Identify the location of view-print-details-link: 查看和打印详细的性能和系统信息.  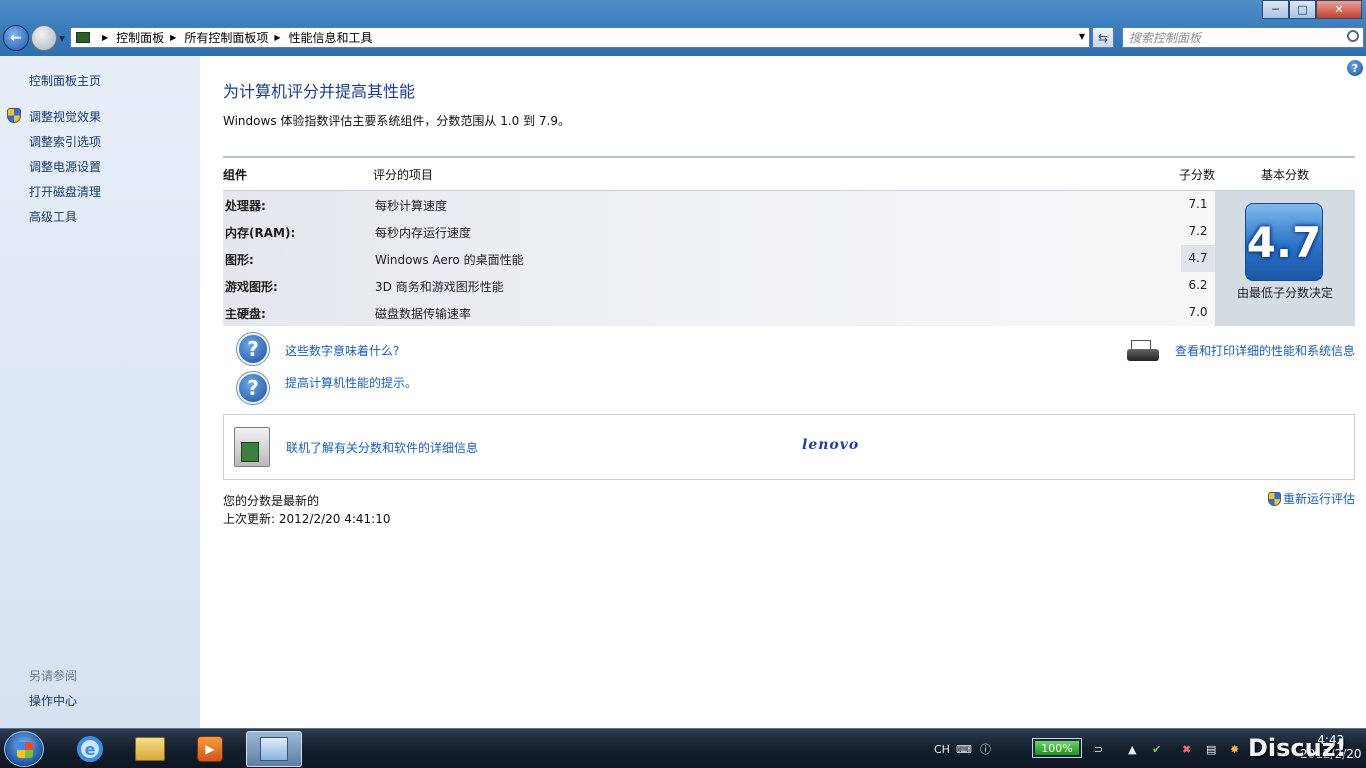
(1265, 350).